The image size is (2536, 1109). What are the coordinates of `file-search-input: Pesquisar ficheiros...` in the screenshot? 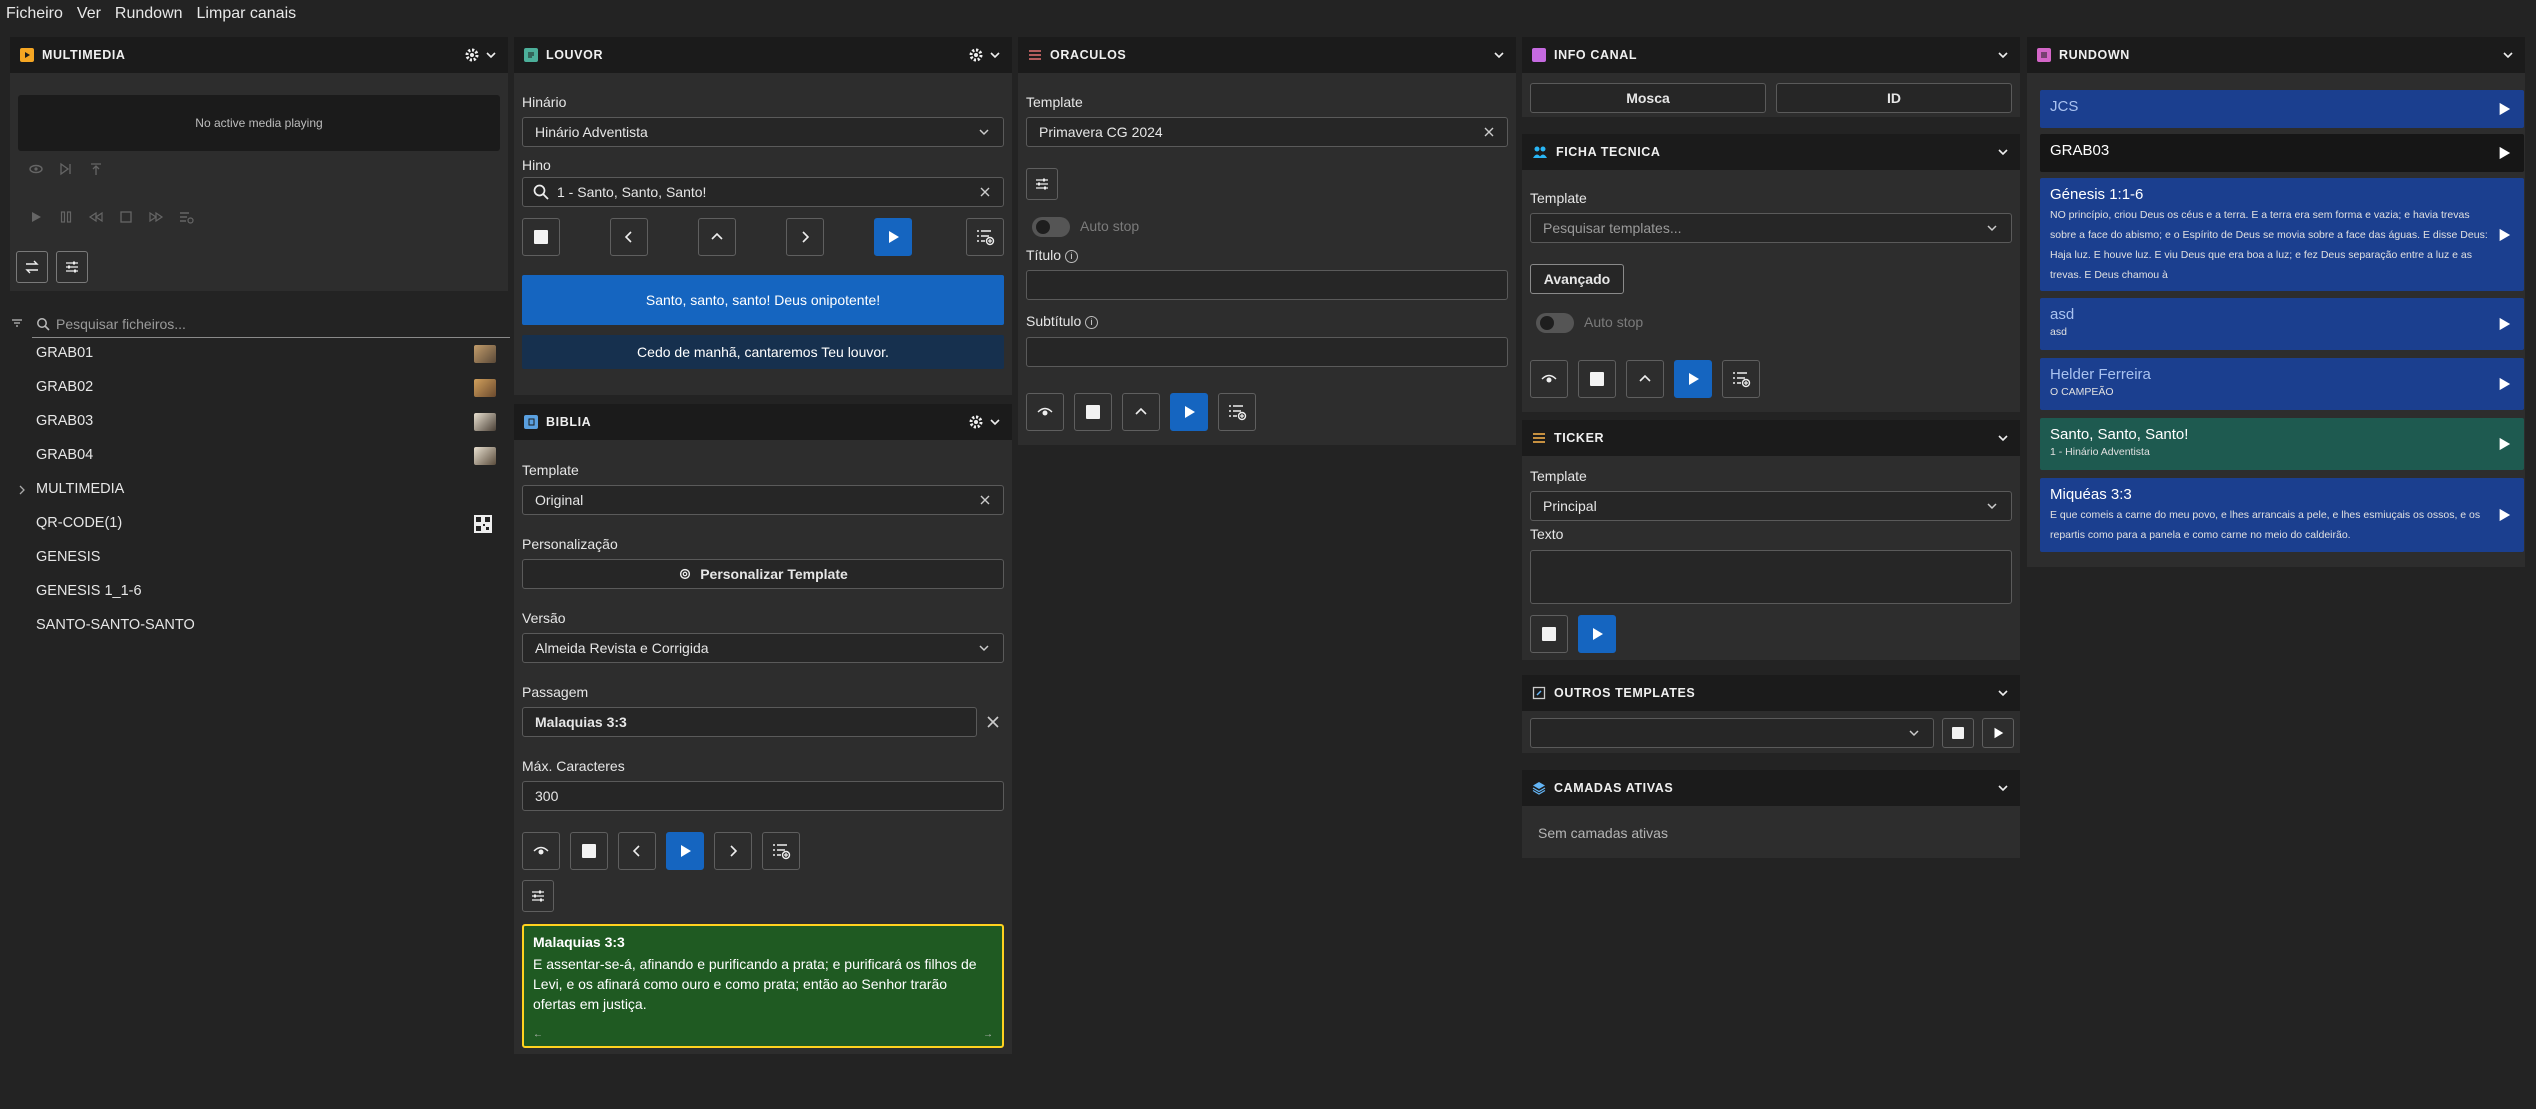 It's located at (121, 324).